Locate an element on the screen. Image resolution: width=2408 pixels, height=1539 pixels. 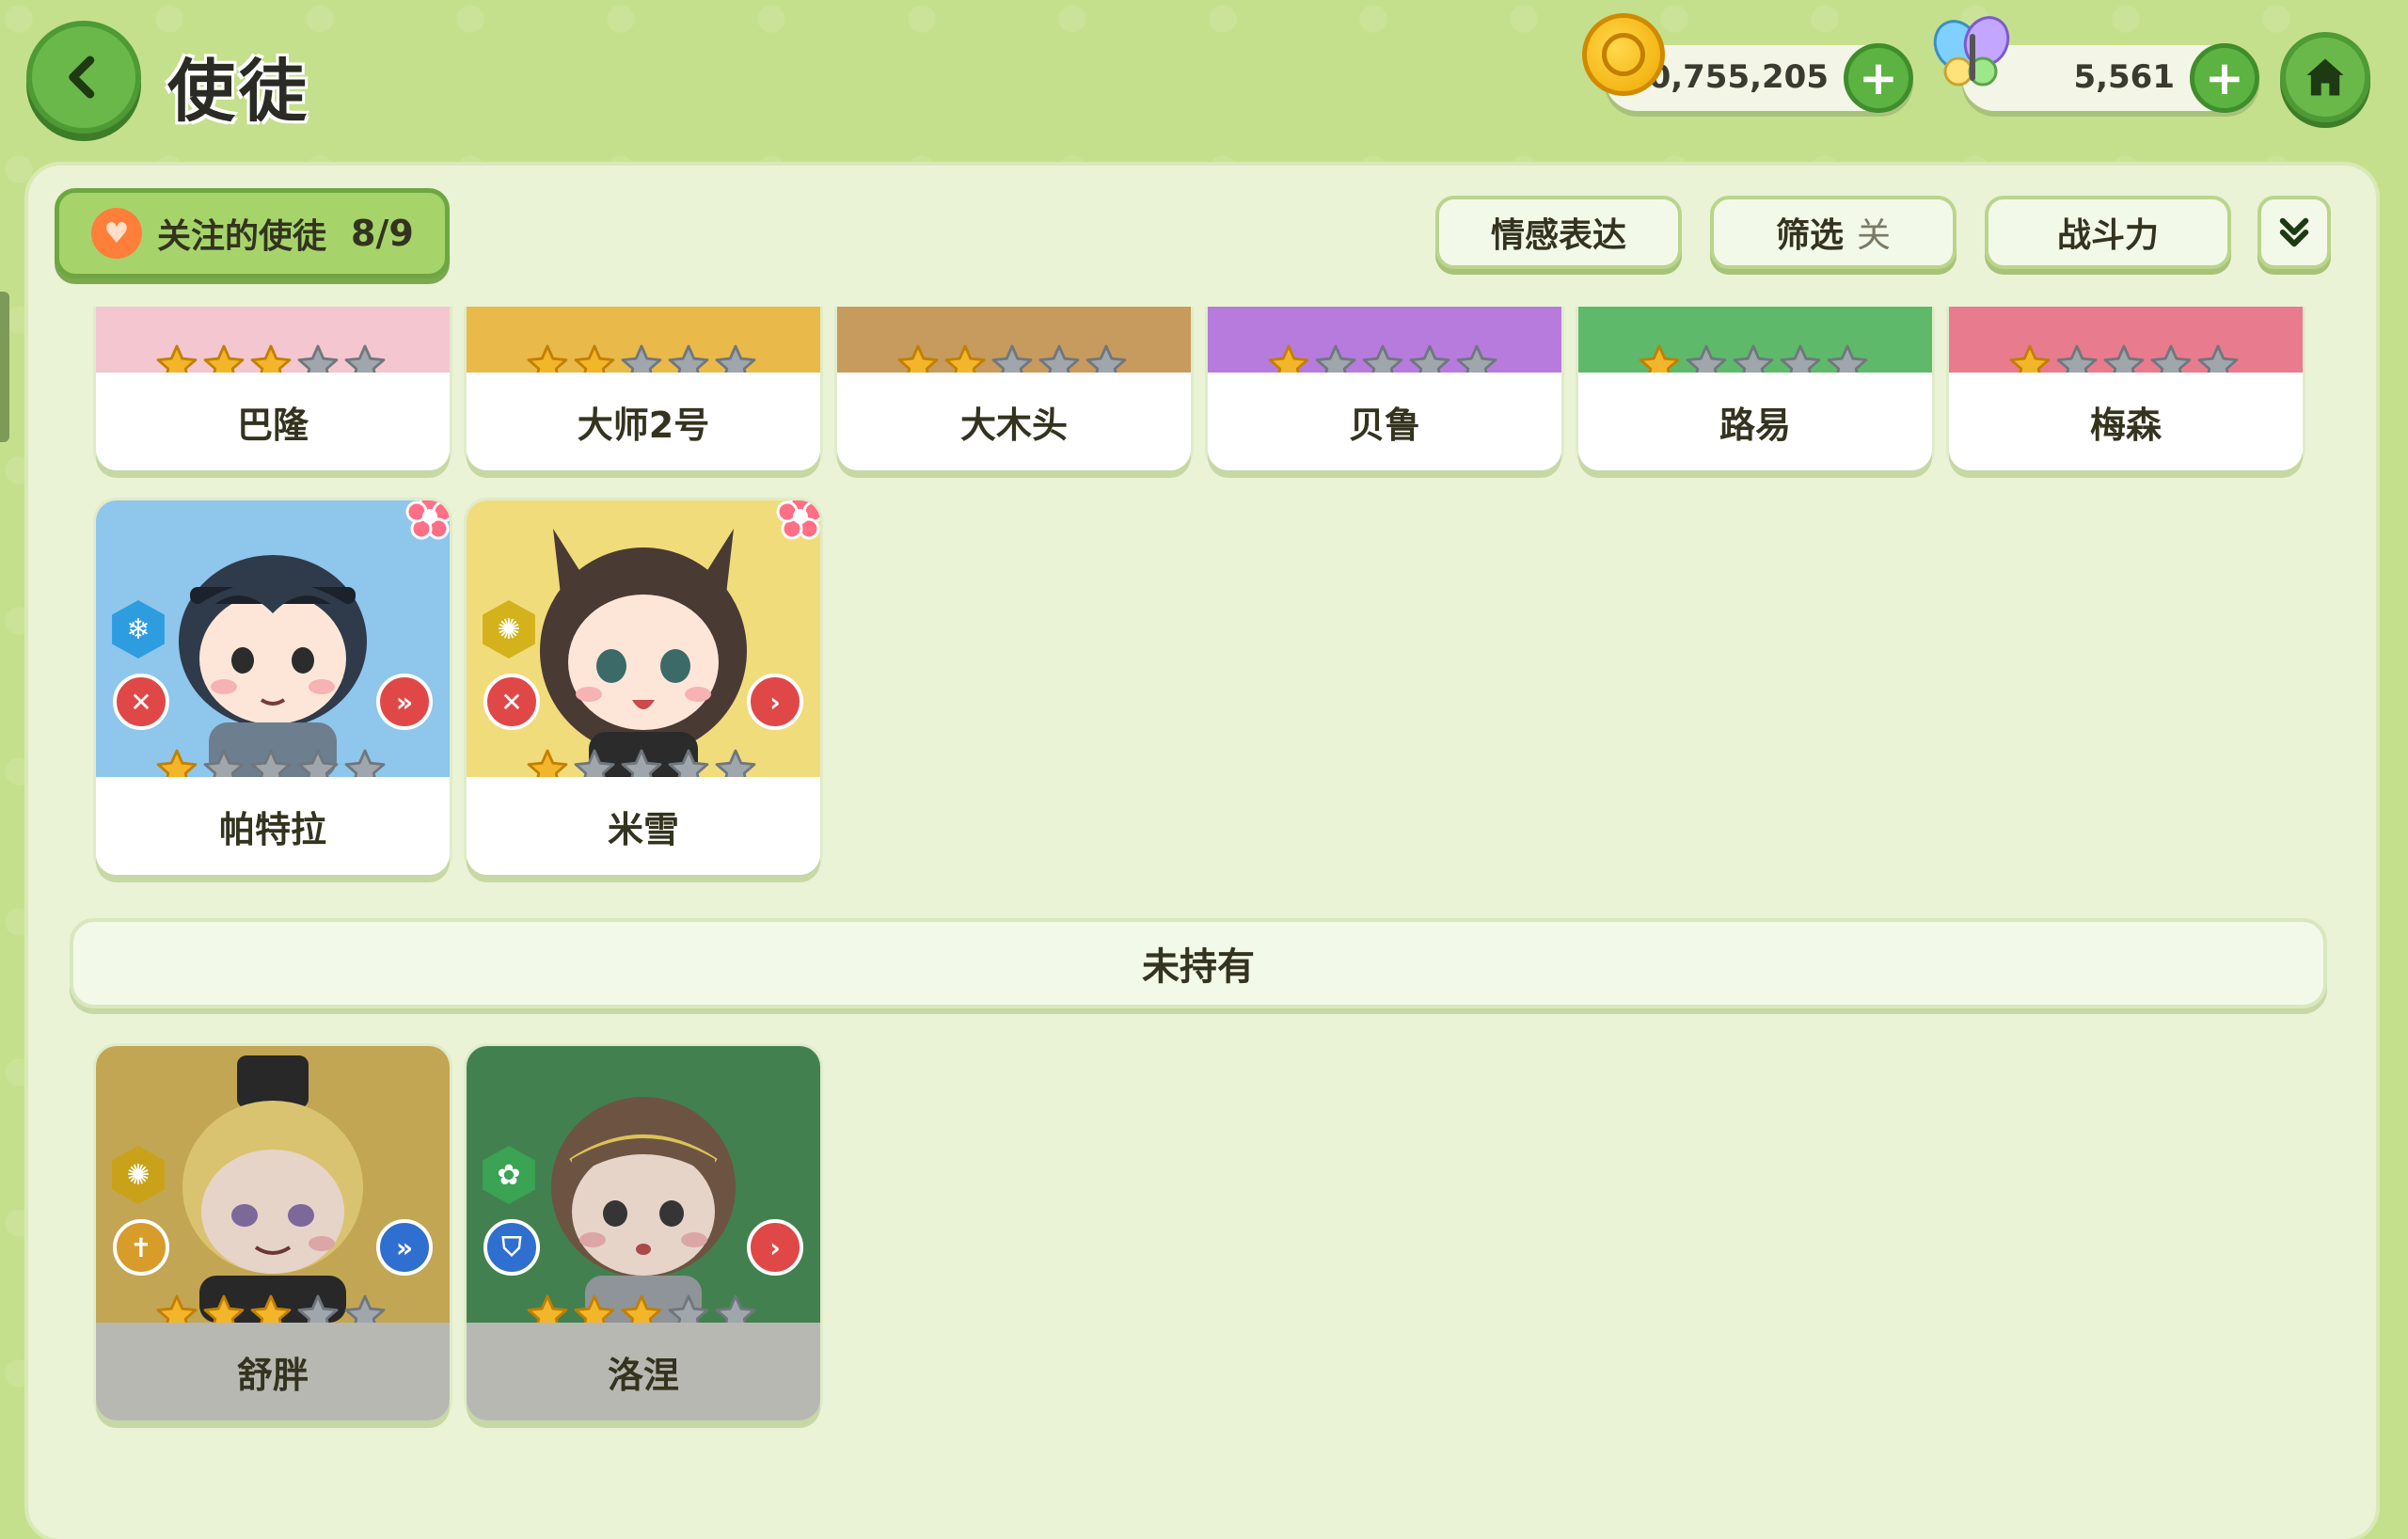
home-icon is located at coordinates (2325, 77).